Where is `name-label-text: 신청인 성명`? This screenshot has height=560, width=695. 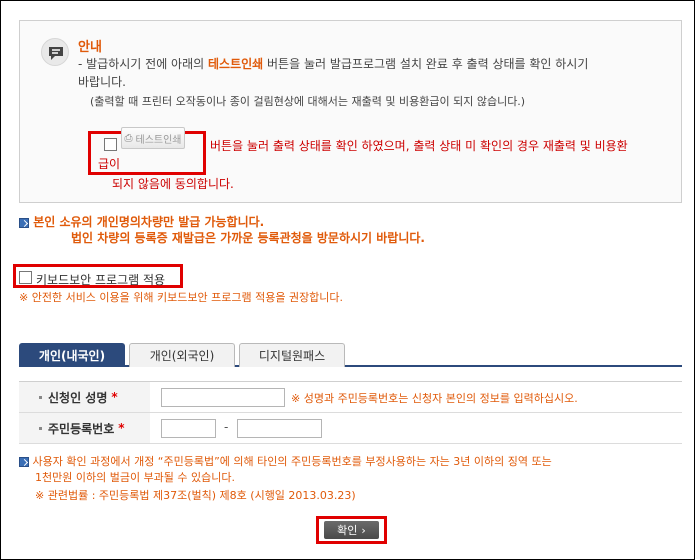 name-label-text: 신청인 성명 is located at coordinates (78, 397).